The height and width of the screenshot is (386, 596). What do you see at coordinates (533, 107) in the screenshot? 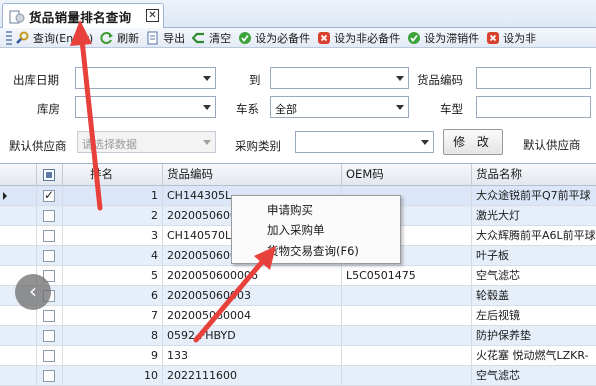
I see `model-input` at bounding box center [533, 107].